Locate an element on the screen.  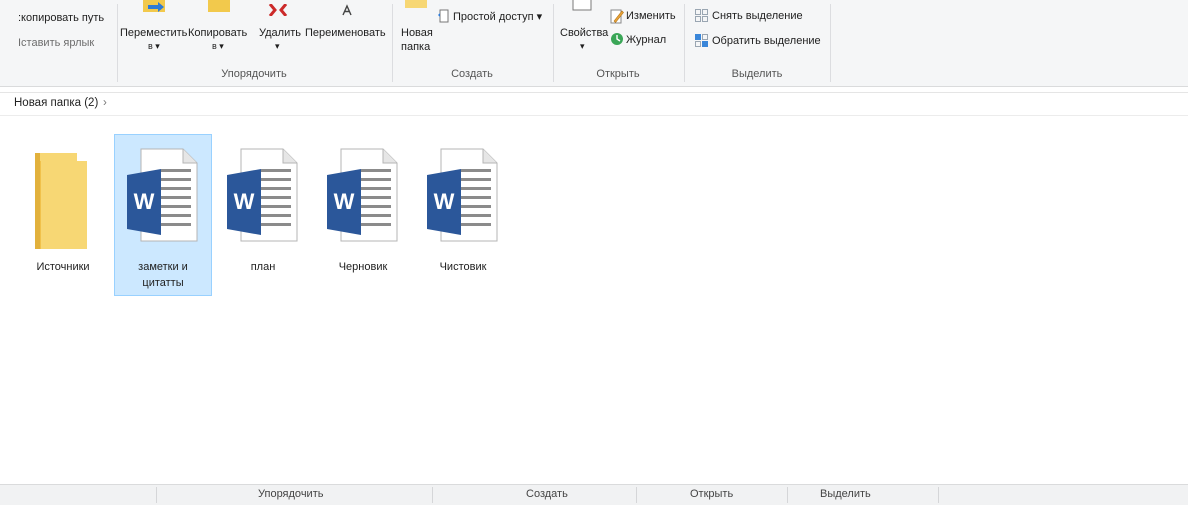
easy-access-icon is located at coordinates (443, 16).